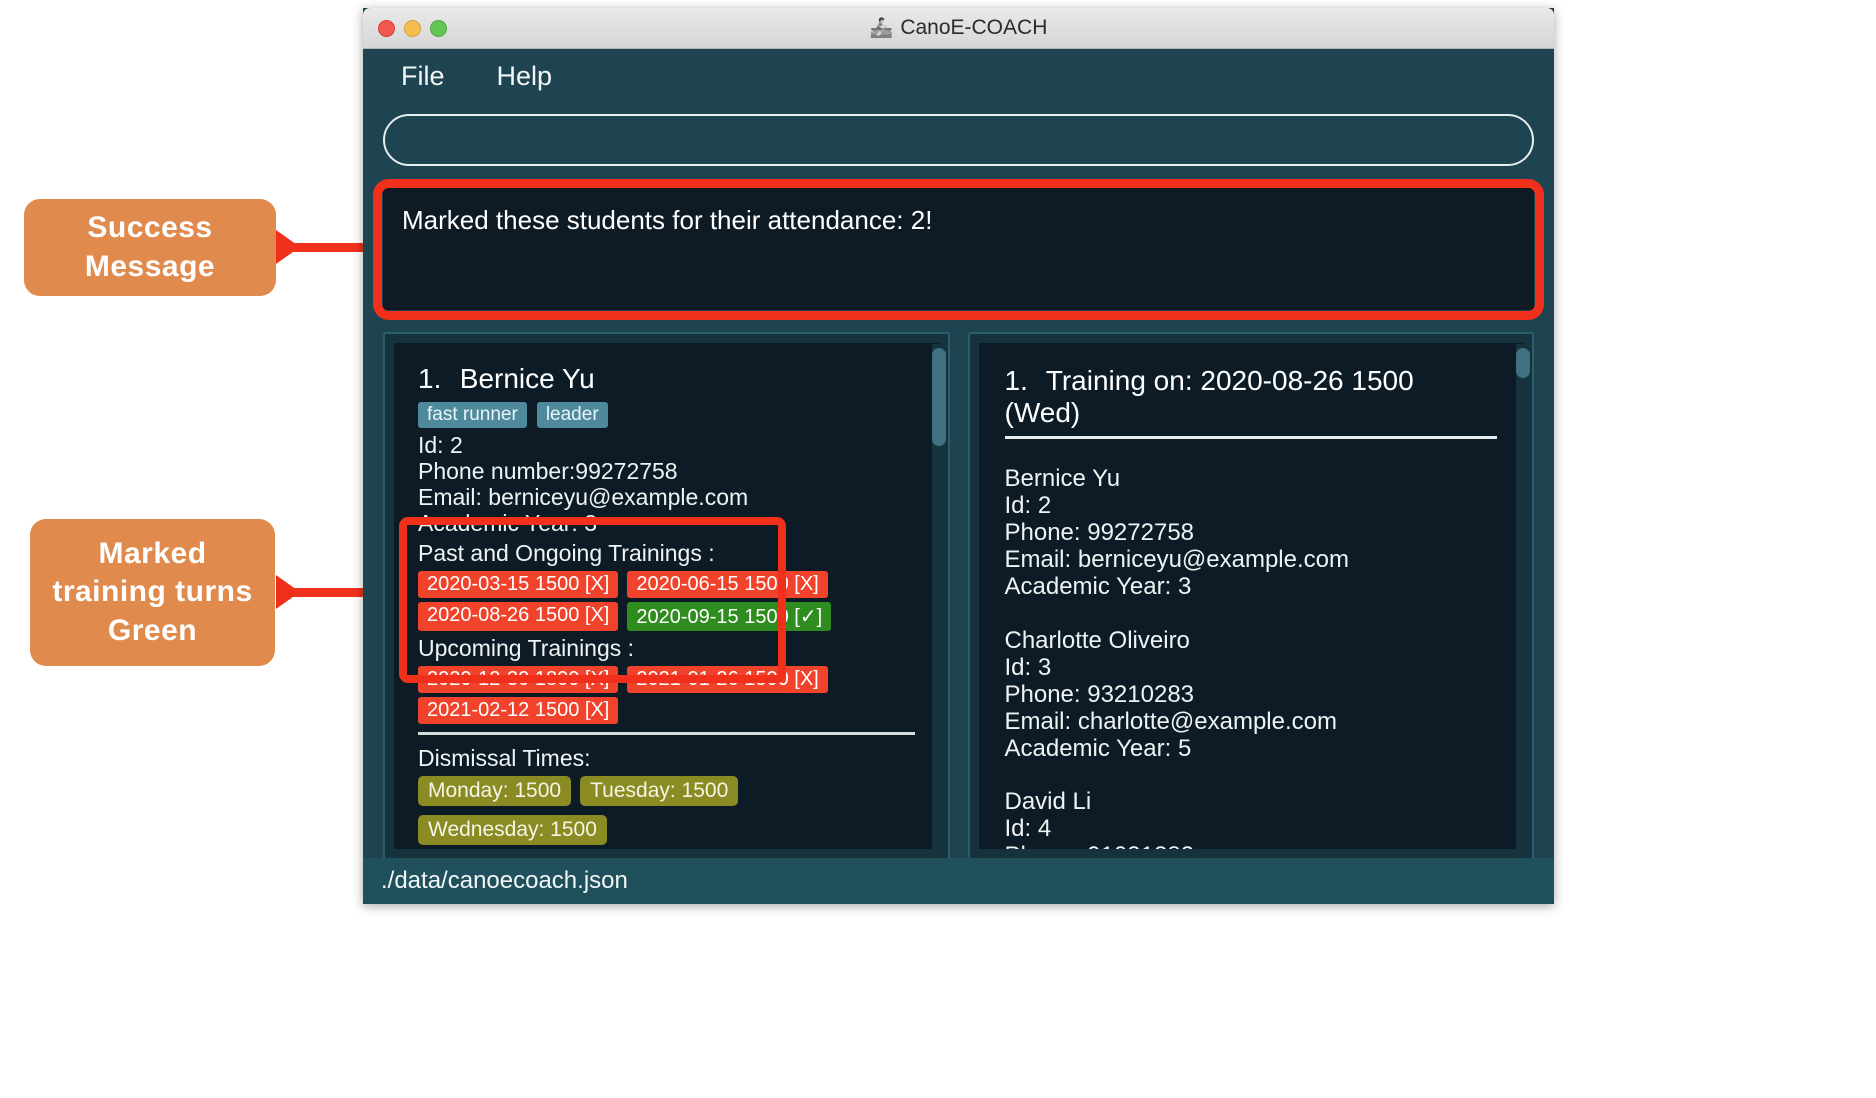 The image size is (1876, 1098). I want to click on past-trainings-list-2: 2020-08-26 1500 [X] 2020-09-15 1500 [✓], so click(666, 616).